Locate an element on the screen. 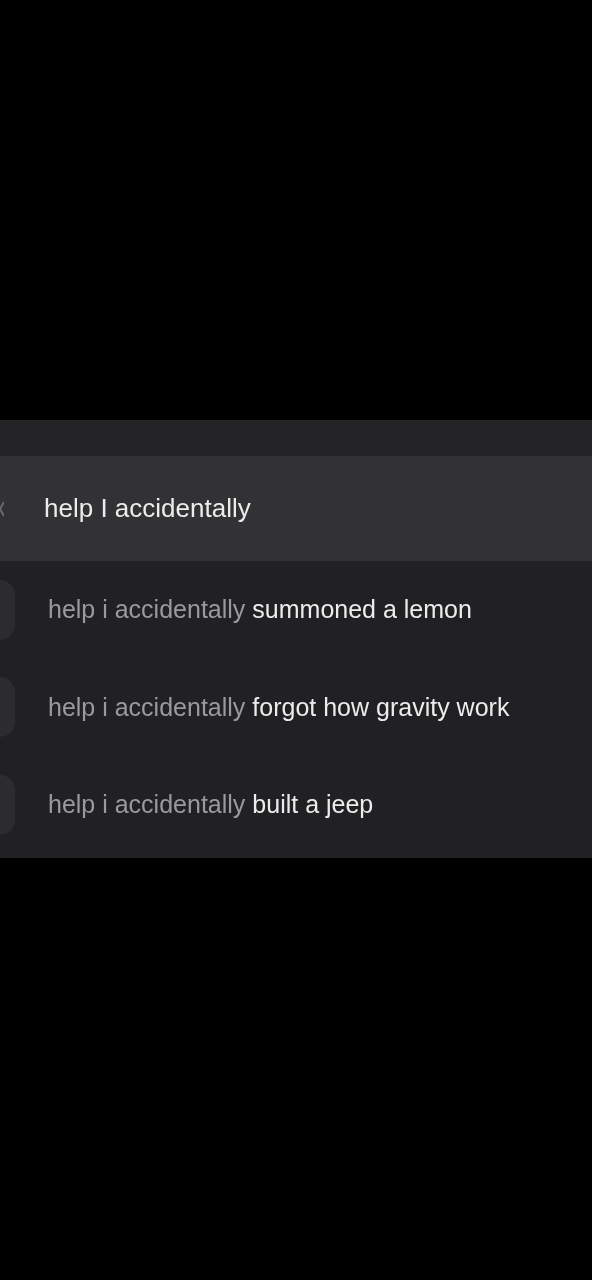 The image size is (592, 1280). suggestion-item: help i accidentally forgot how gravity work is located at coordinates (296, 707).